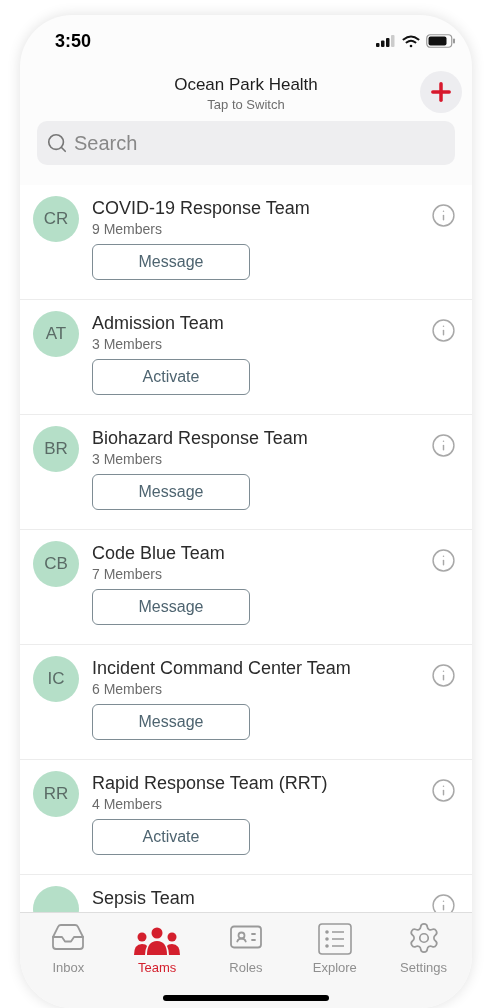 This screenshot has width=492, height=1008. I want to click on team-avatar: RR, so click(56, 794).